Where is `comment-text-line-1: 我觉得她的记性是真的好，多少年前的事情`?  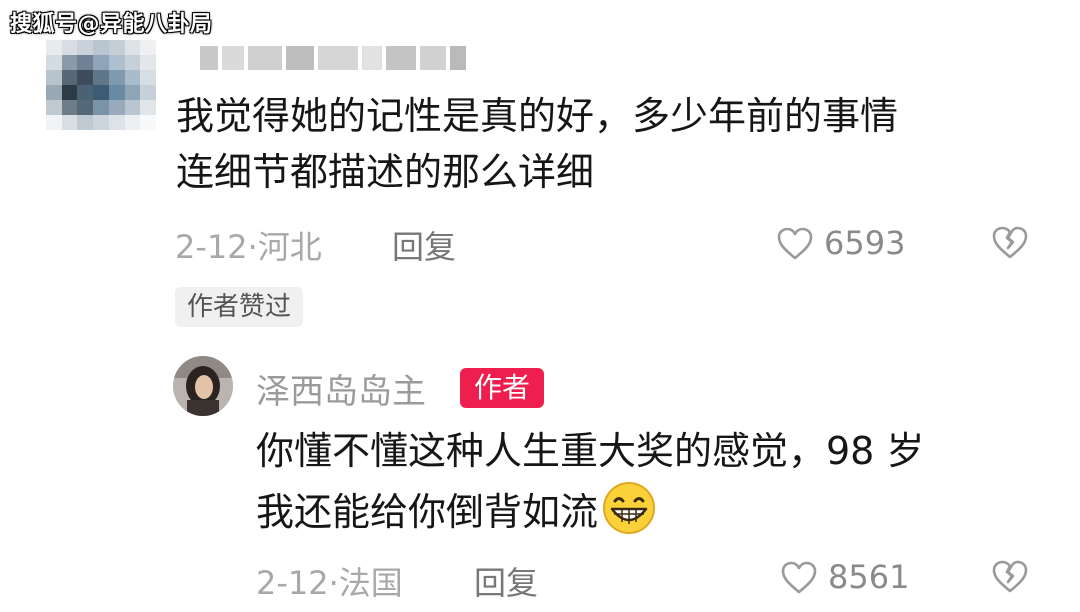 comment-text-line-1: 我觉得她的记性是真的好，多少年前的事情 is located at coordinates (537, 116).